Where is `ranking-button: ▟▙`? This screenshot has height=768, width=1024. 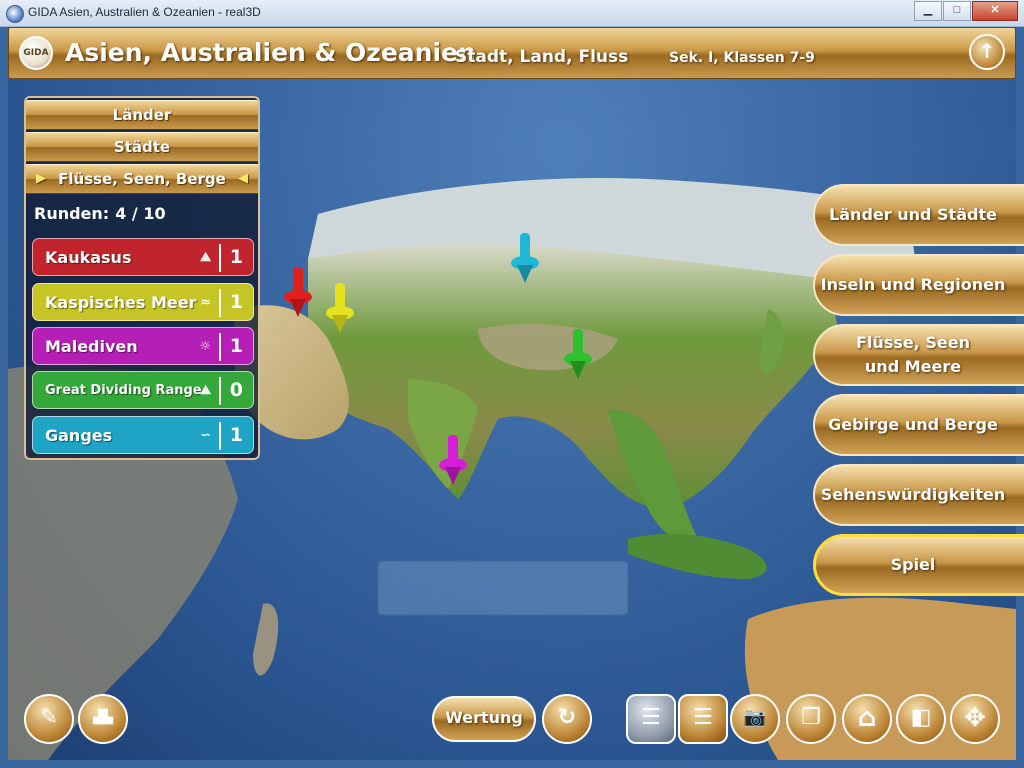 ranking-button: ▟▙ is located at coordinates (103, 719).